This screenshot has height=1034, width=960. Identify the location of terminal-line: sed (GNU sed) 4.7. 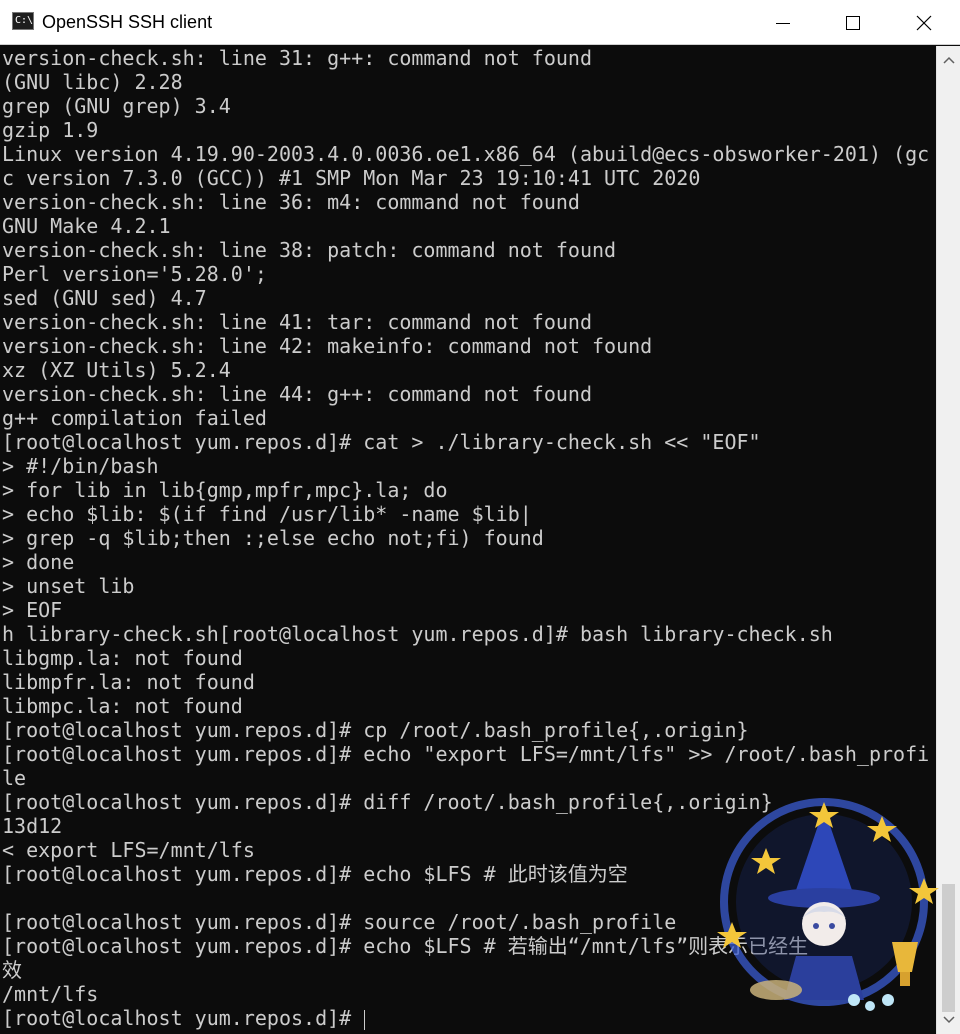
(104, 298).